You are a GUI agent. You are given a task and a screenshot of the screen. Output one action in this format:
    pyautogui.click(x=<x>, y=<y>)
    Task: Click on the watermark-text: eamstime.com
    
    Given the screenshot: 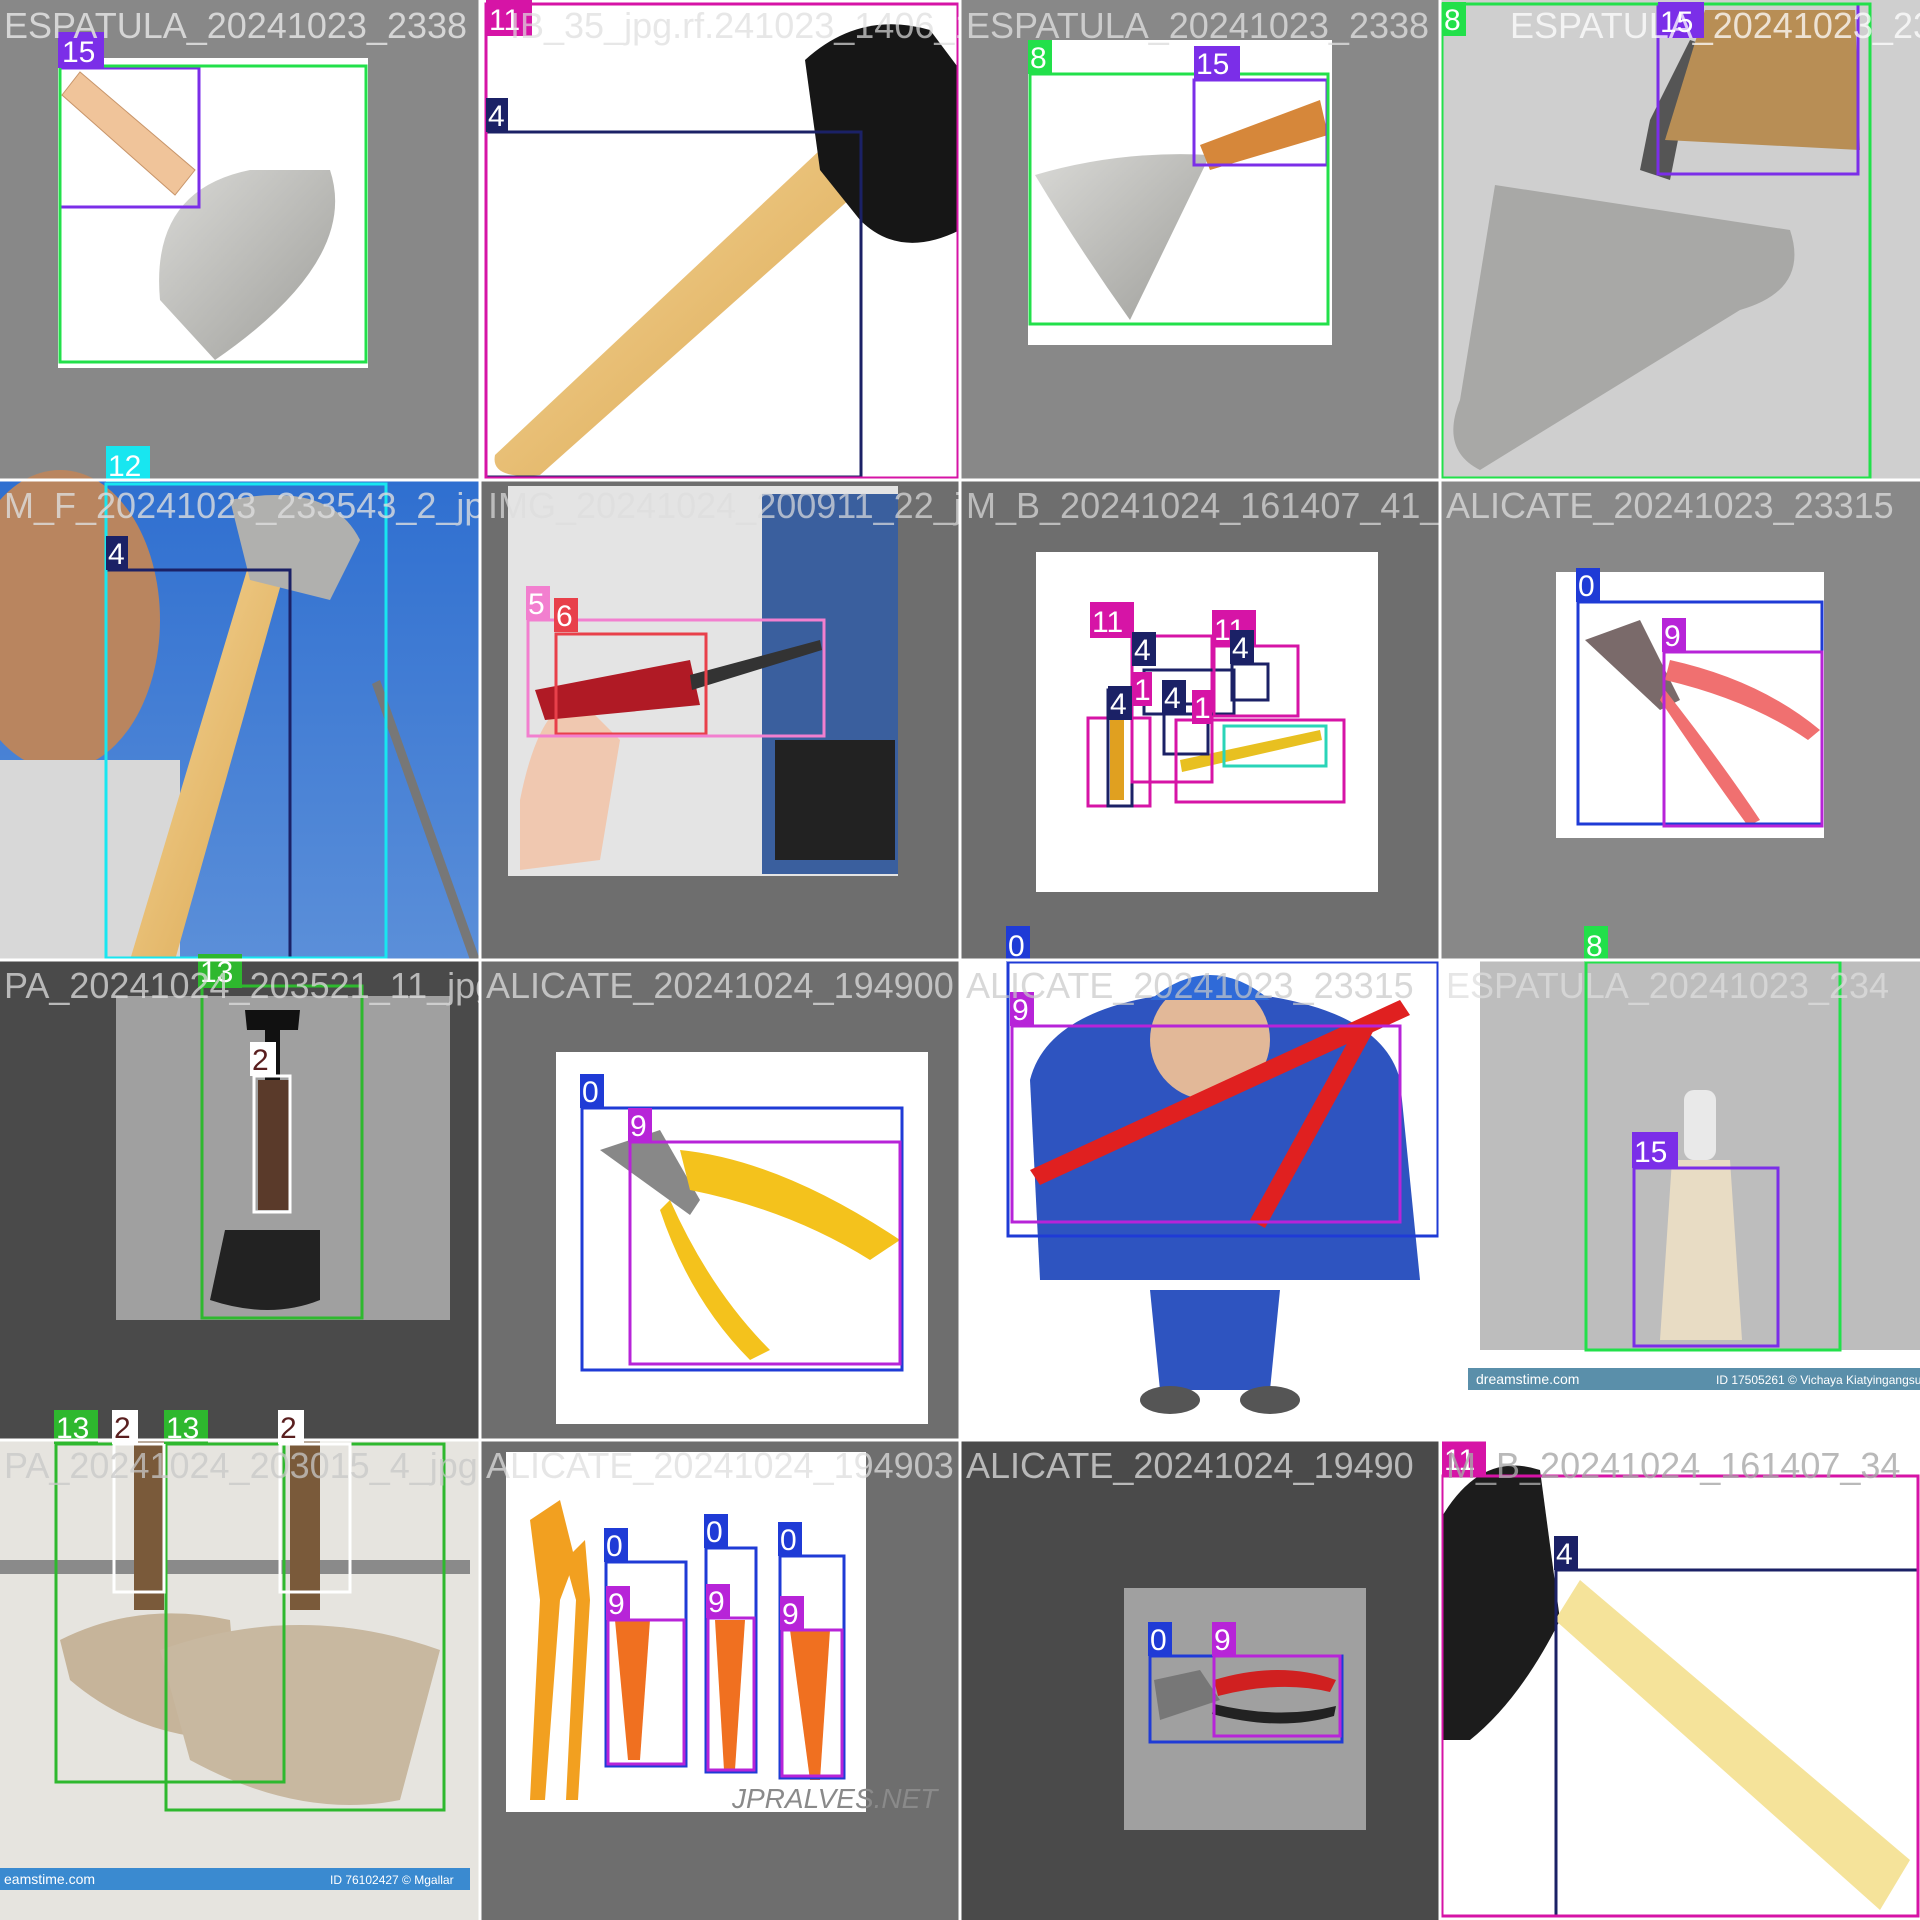 What is the action you would take?
    pyautogui.click(x=49, y=1879)
    